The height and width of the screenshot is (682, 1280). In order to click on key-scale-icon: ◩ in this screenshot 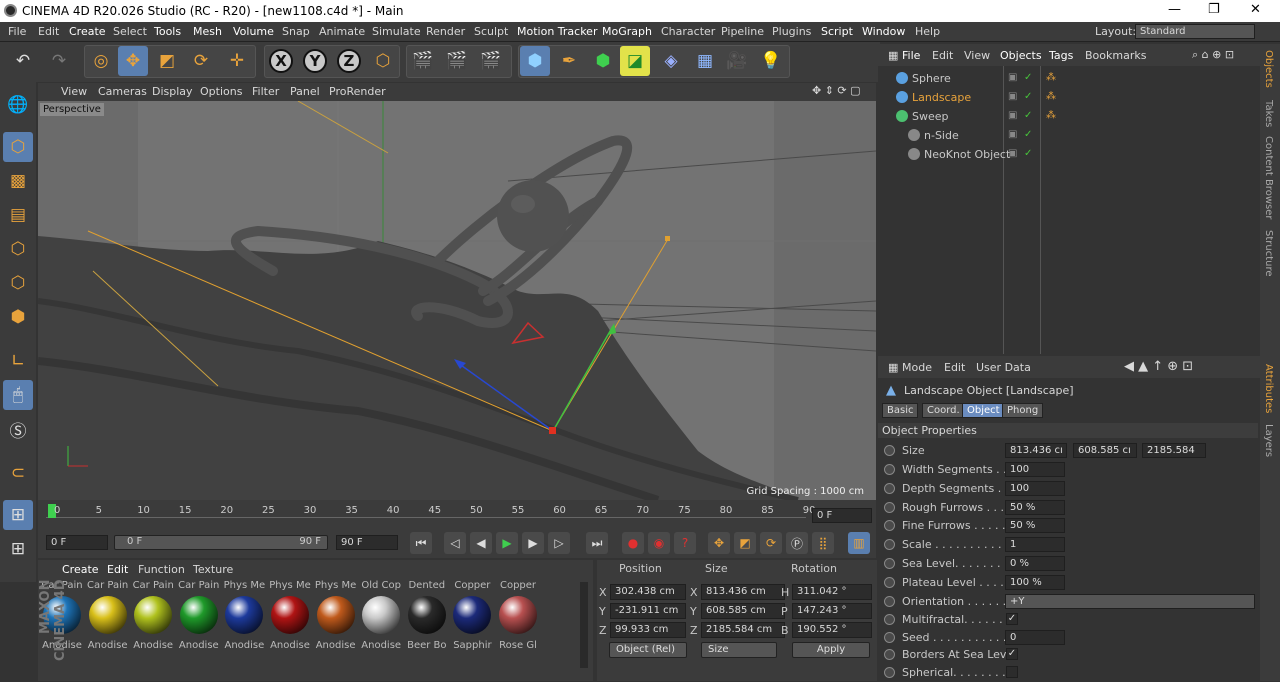, I will do `click(745, 543)`.